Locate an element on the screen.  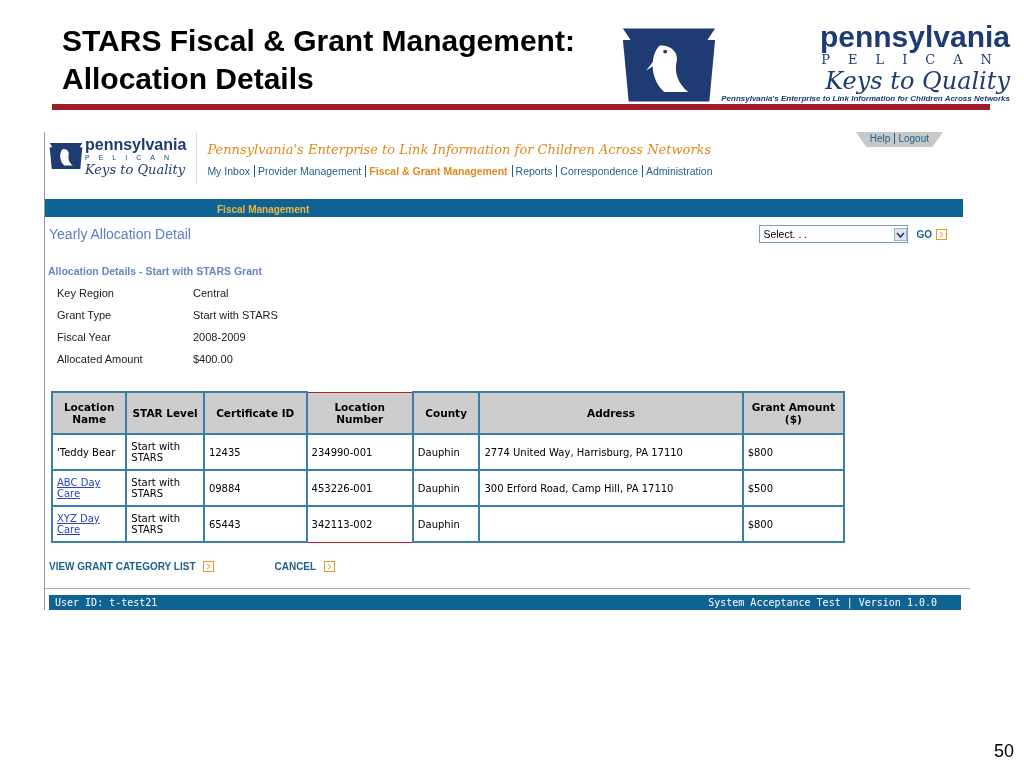
action-link: VIEW GRANT CATEGORY LIST is located at coordinates (122, 566).